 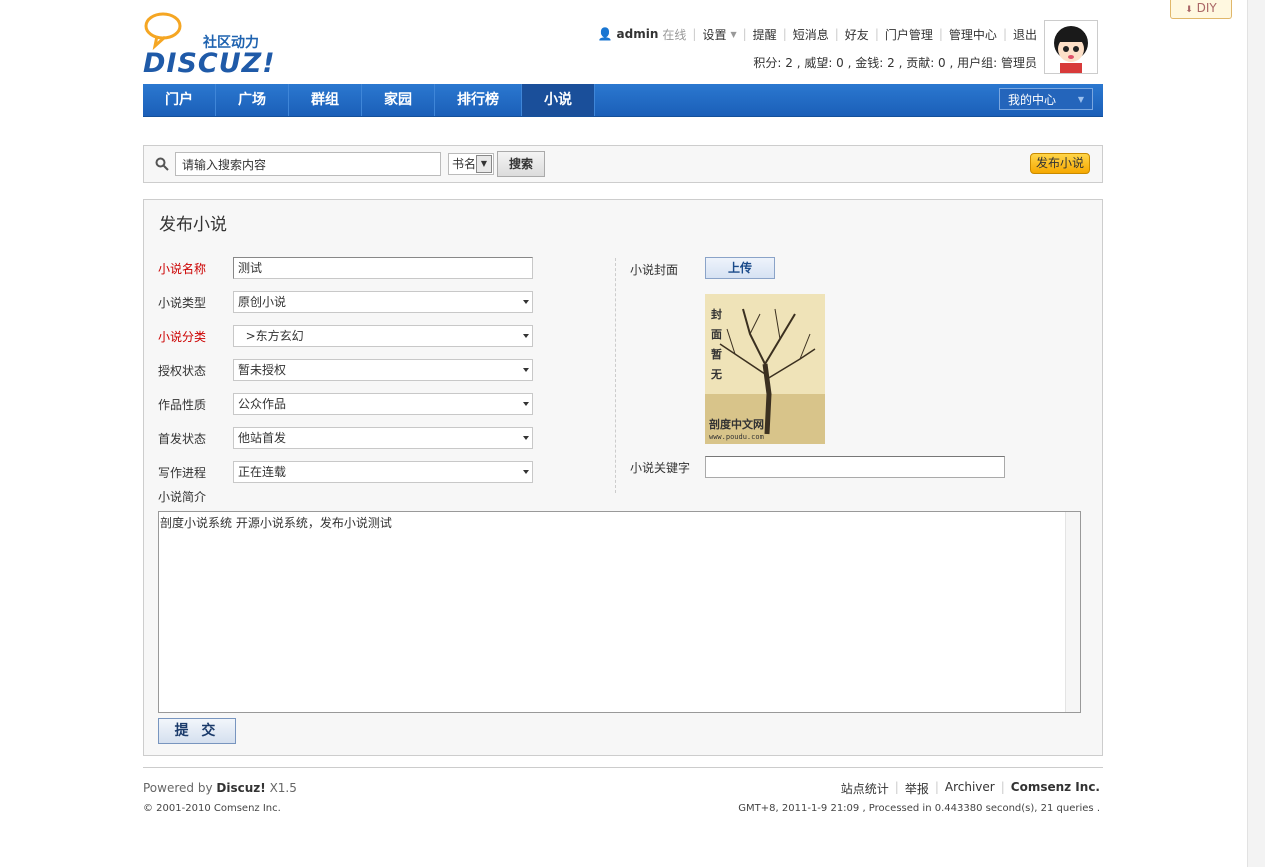 What do you see at coordinates (212, 808) in the screenshot?
I see `copyright: © 2001-2010 Comsenz Inc.` at bounding box center [212, 808].